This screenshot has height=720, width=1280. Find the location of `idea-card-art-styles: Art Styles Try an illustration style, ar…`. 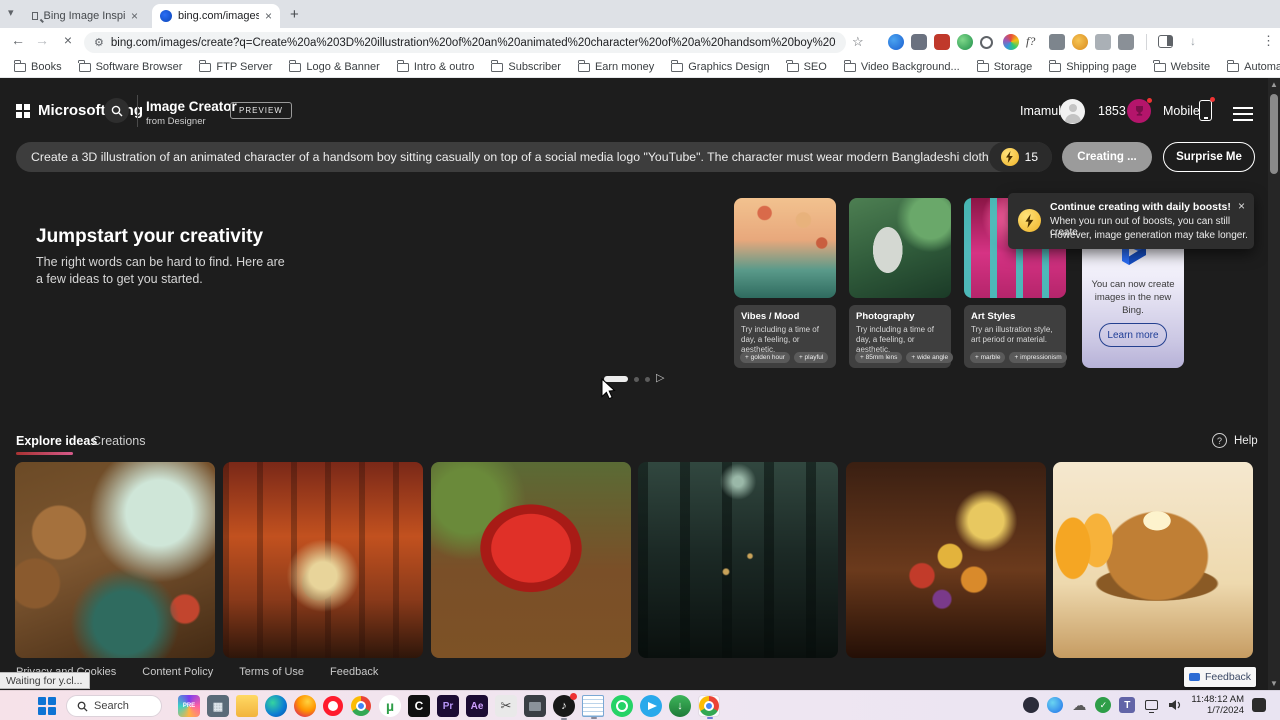

idea-card-art-styles: Art Styles Try an illustration style, ar… is located at coordinates (1015, 336).